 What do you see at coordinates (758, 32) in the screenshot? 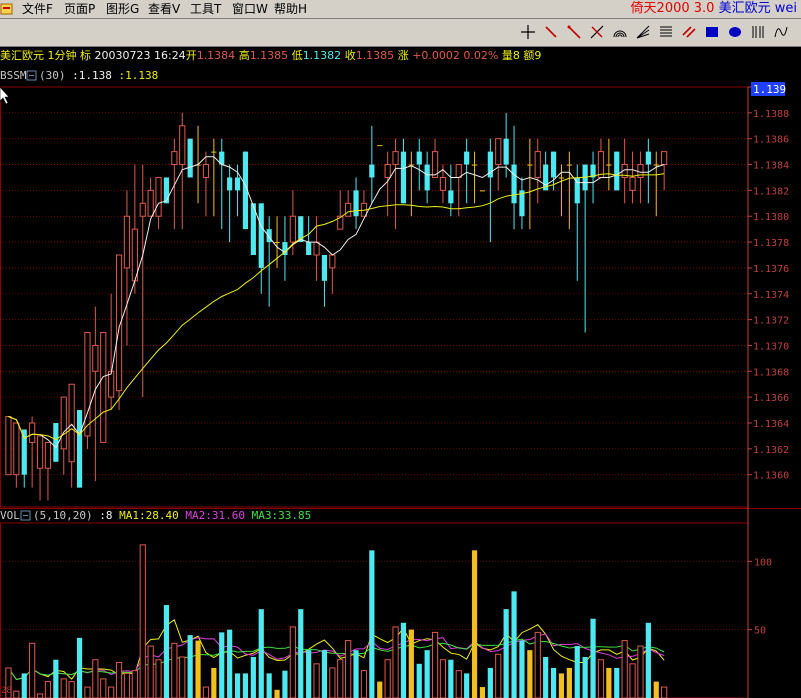
I see `period-lines-icon` at bounding box center [758, 32].